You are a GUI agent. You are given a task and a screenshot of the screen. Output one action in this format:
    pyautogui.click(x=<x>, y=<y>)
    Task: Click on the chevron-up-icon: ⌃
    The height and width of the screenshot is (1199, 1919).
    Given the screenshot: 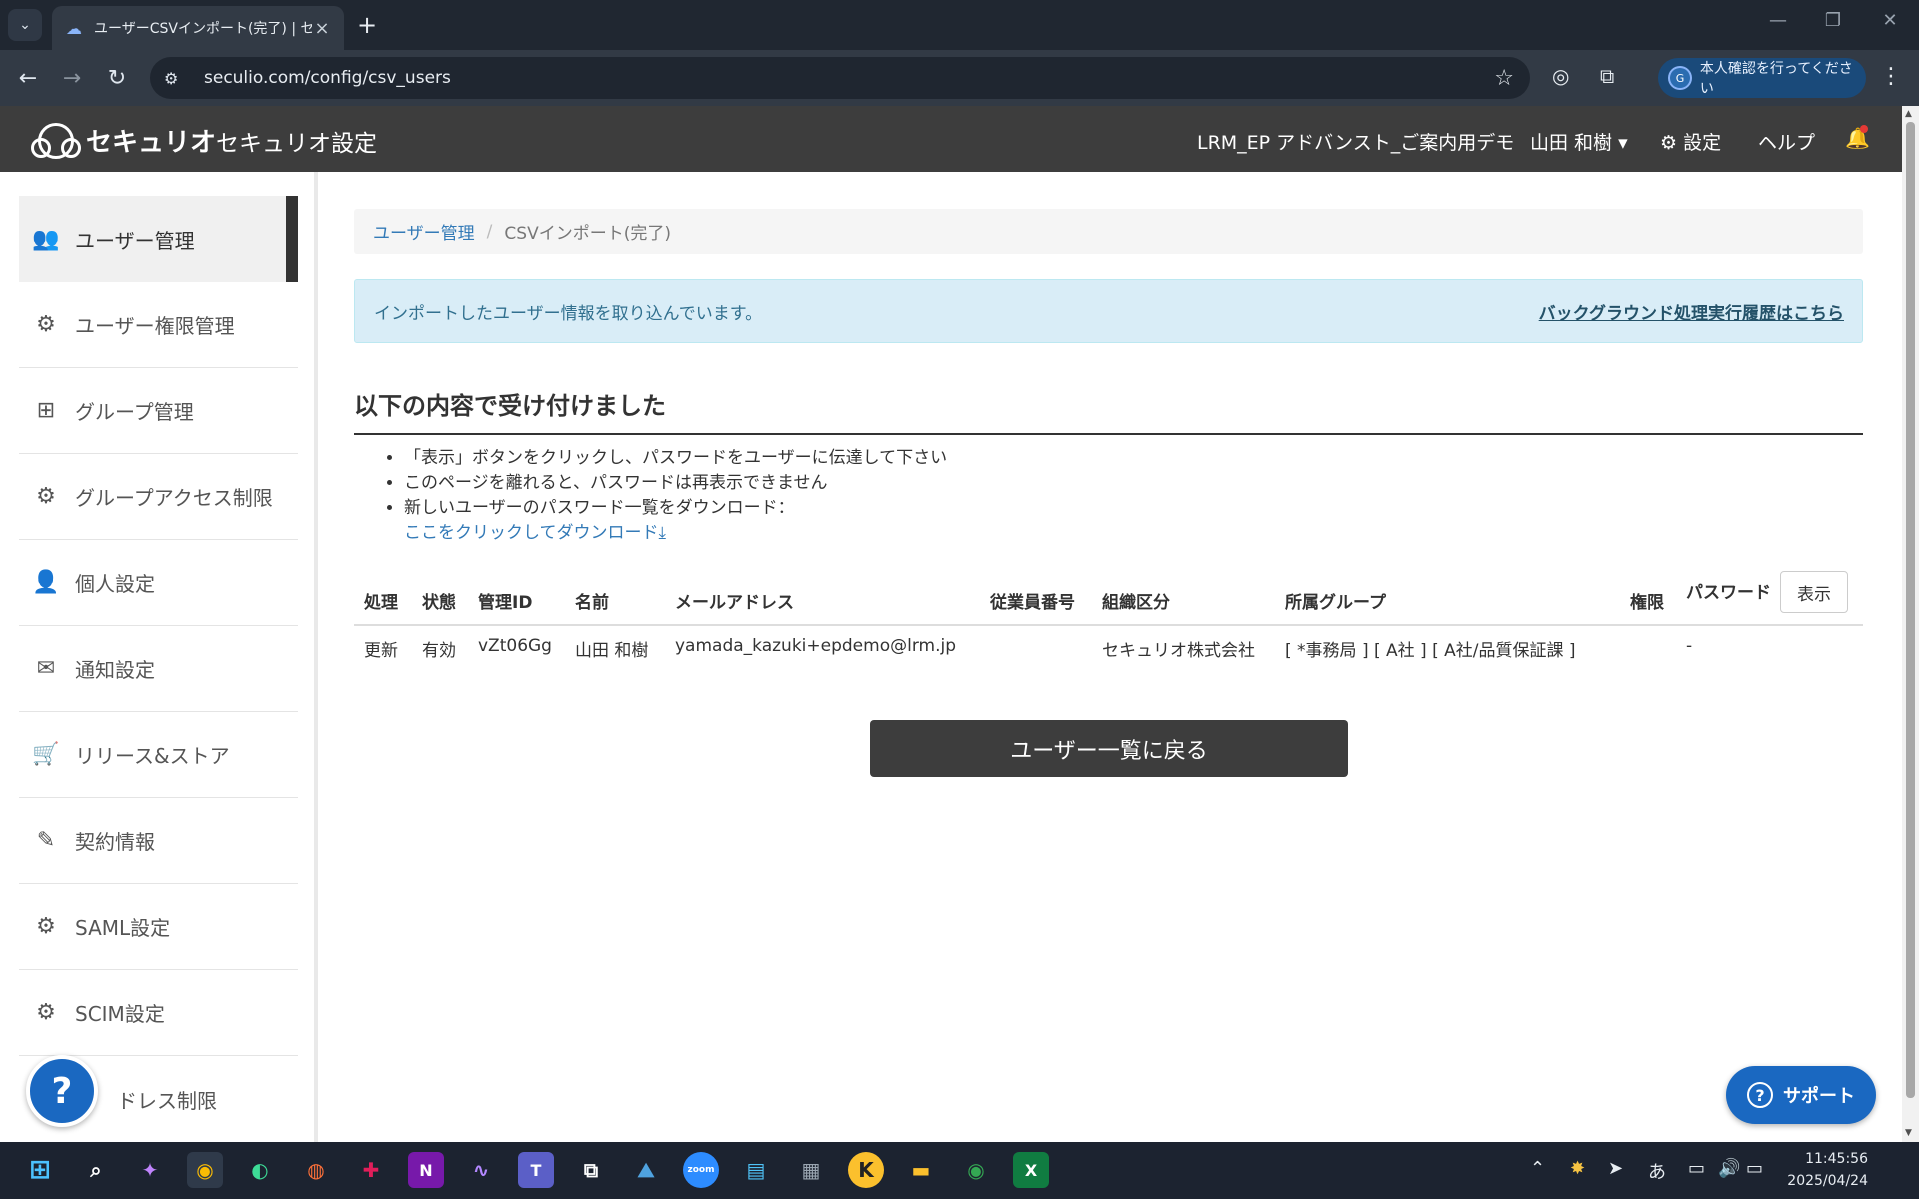 What is the action you would take?
    pyautogui.click(x=1537, y=1168)
    